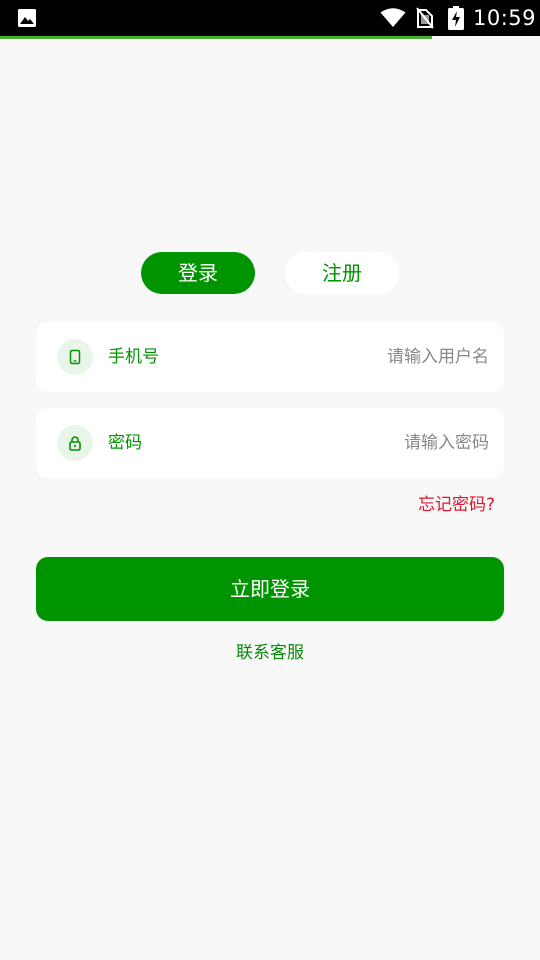 This screenshot has width=540, height=960. I want to click on loading-progress-bar, so click(270, 37).